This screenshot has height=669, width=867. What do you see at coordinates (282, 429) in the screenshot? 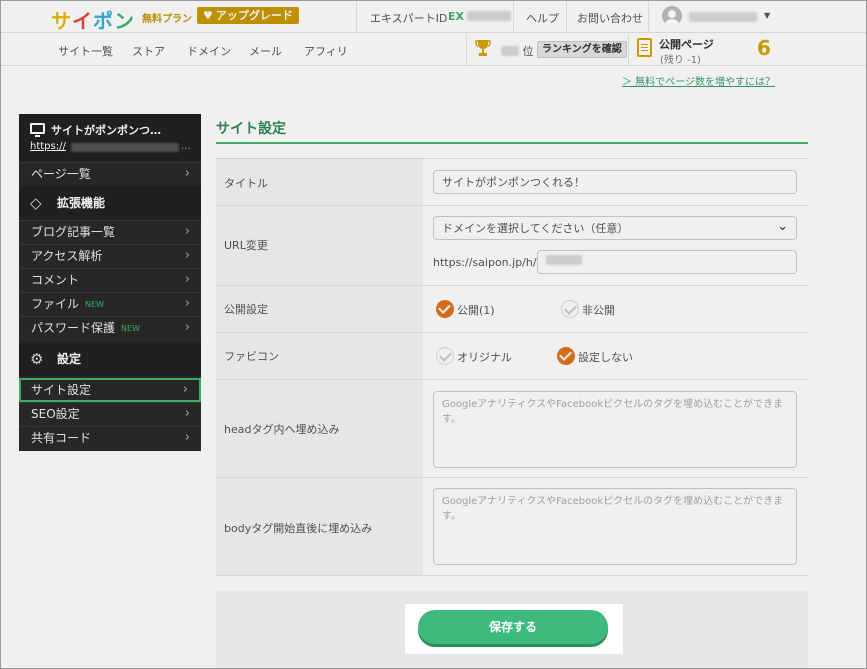
I see `head-embed-label: headタグ内へ埋め込み` at bounding box center [282, 429].